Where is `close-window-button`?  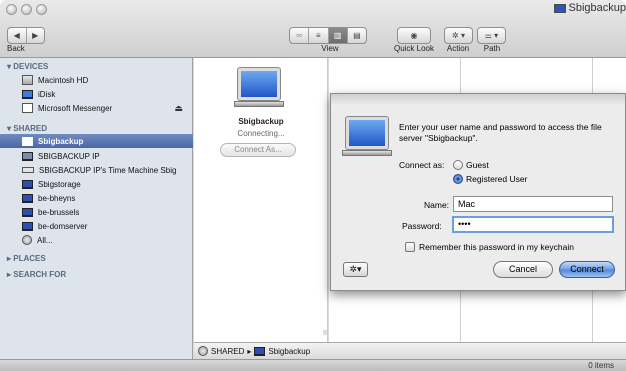 close-window-button is located at coordinates (11, 9).